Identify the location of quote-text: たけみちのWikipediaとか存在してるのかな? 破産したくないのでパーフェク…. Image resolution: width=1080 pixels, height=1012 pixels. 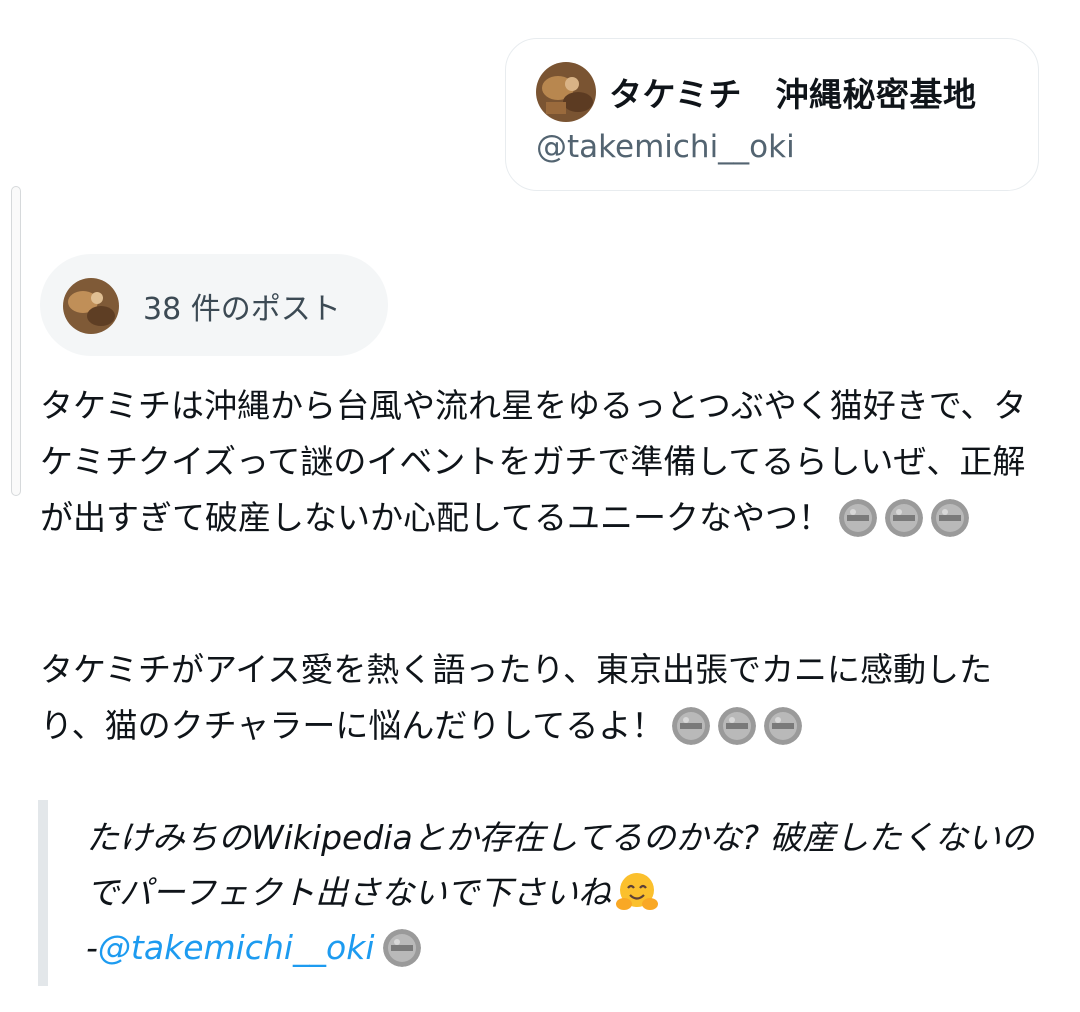
(560, 865).